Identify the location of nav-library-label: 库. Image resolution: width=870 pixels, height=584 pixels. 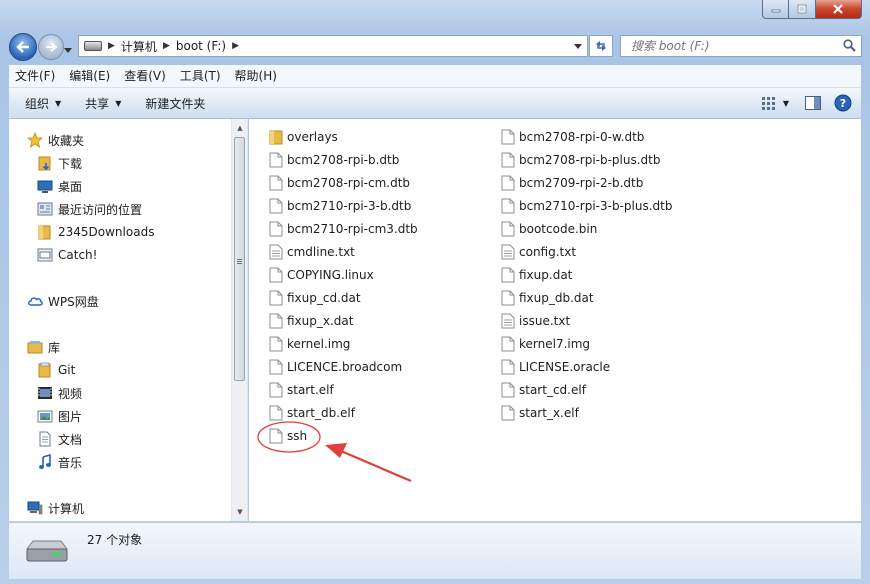
(54, 347).